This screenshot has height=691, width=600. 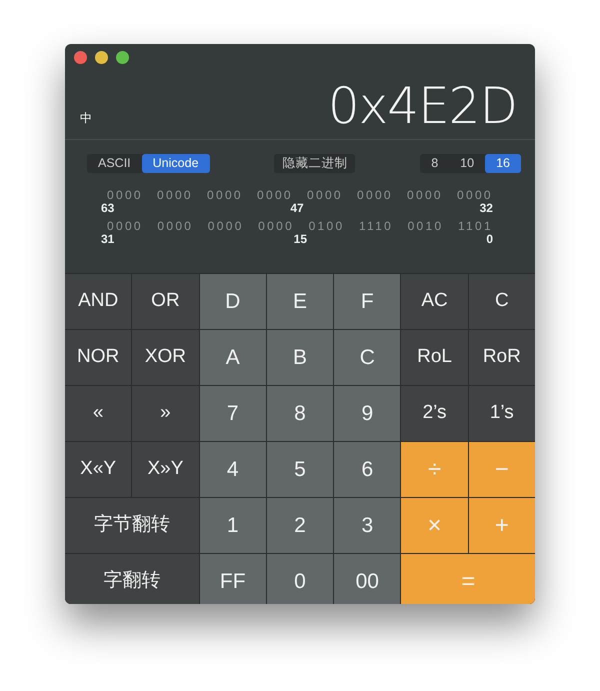 I want to click on key-button: A, so click(x=233, y=357).